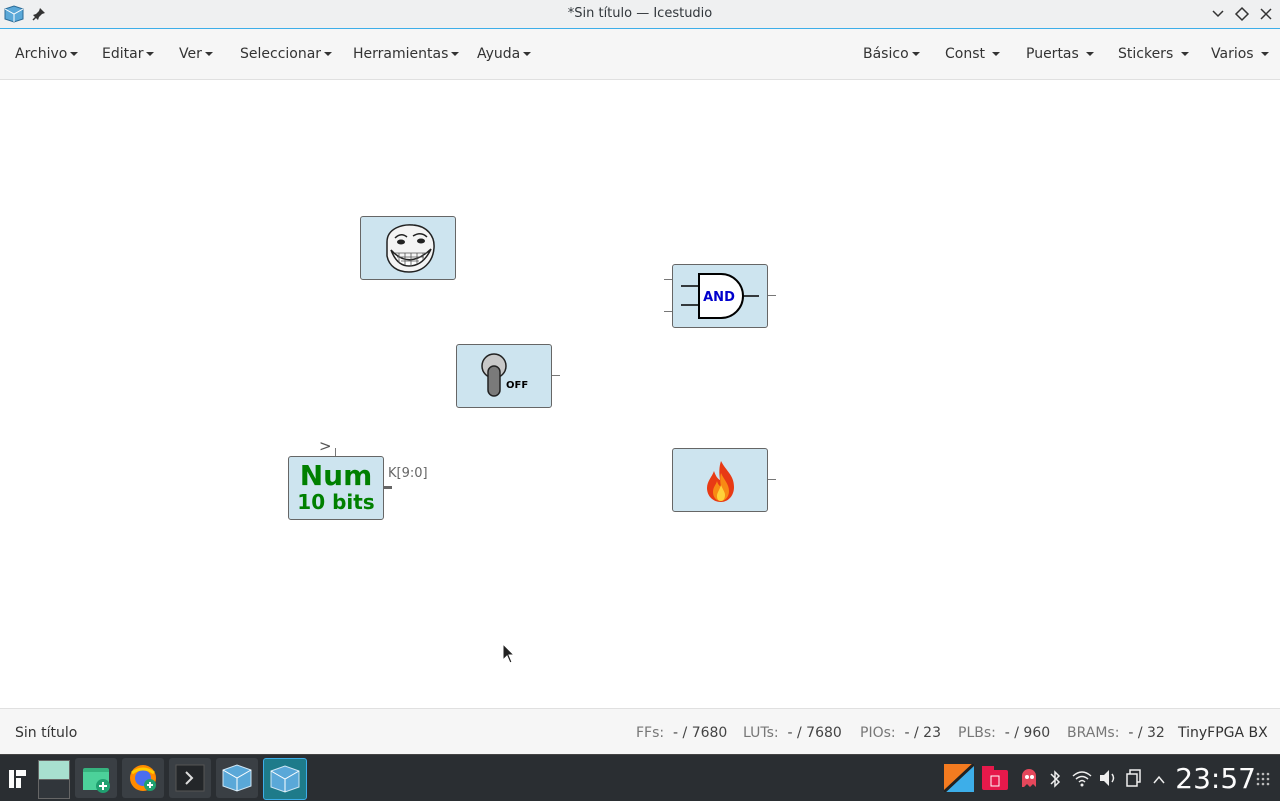 The height and width of the screenshot is (801, 1280). What do you see at coordinates (336, 502) in the screenshot?
I see `num-block-bits: 10 bits` at bounding box center [336, 502].